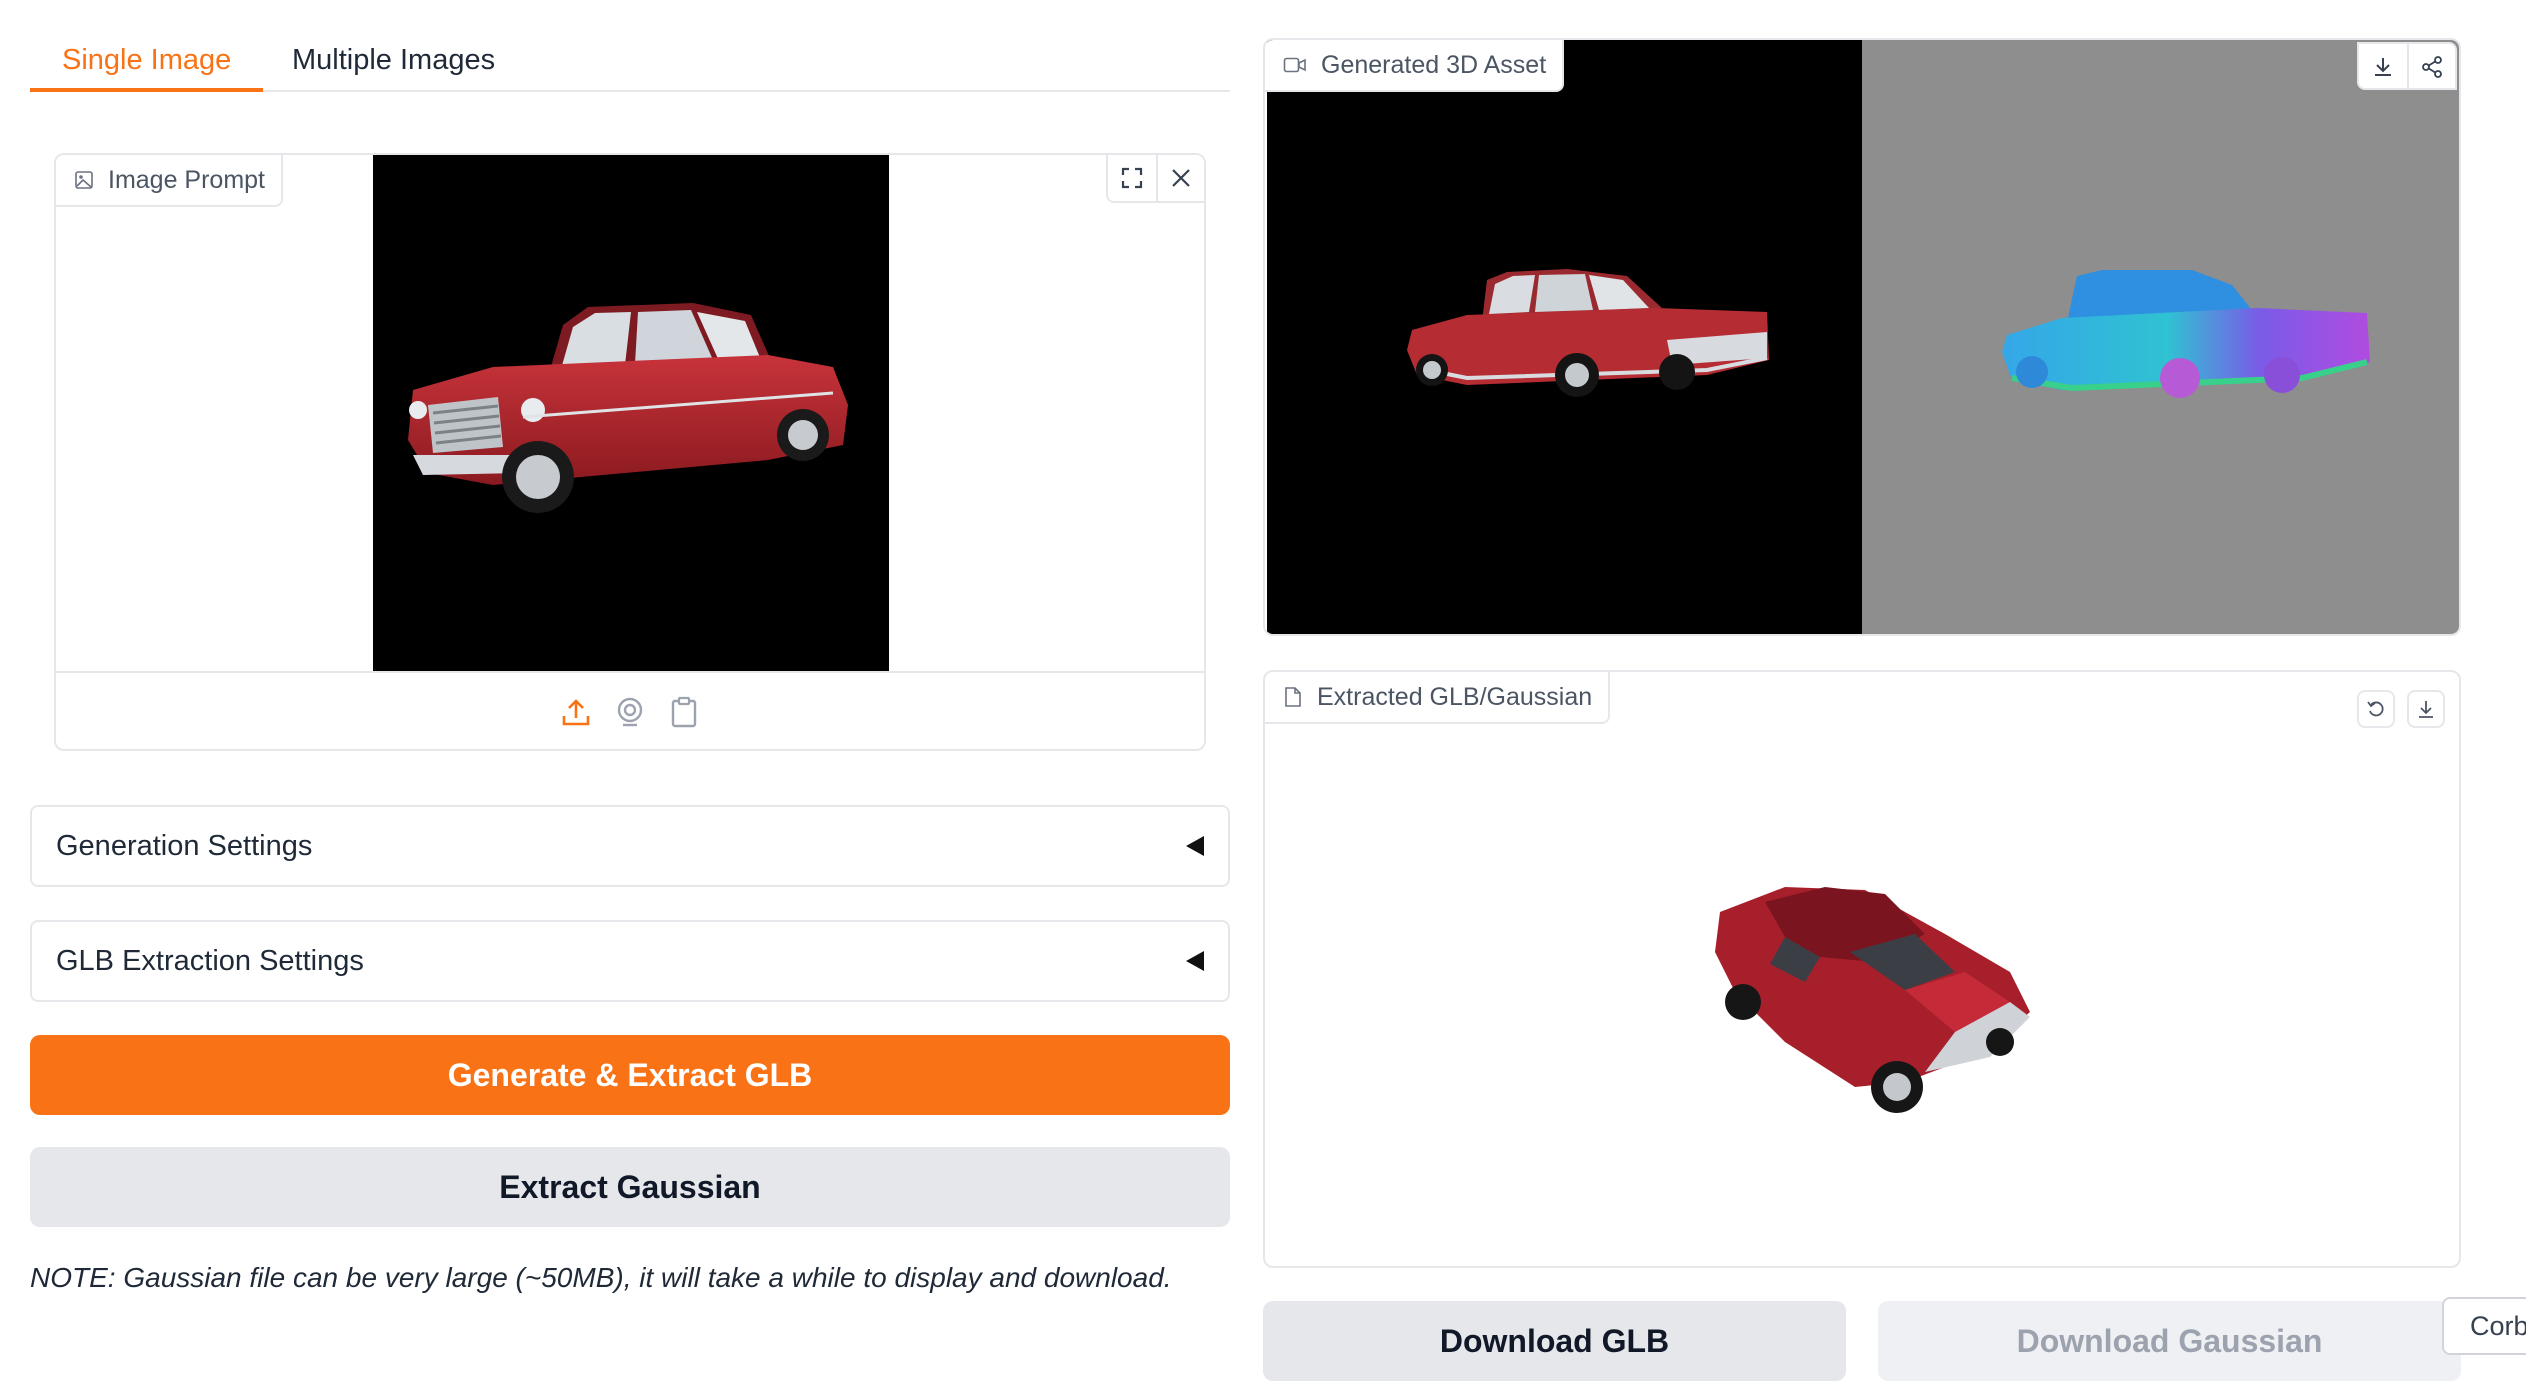 The width and height of the screenshot is (2526, 1381). I want to click on share-button, so click(2431, 67).